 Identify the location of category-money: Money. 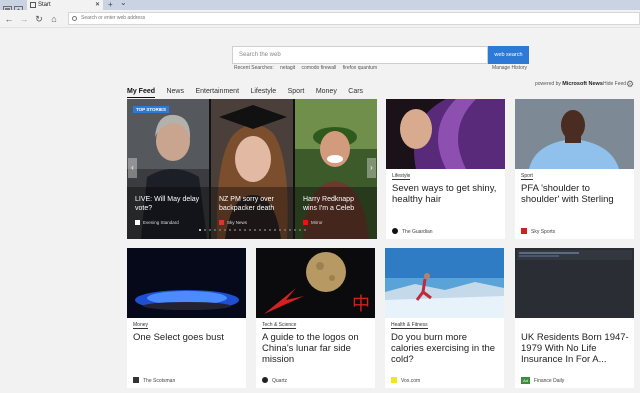
(326, 91).